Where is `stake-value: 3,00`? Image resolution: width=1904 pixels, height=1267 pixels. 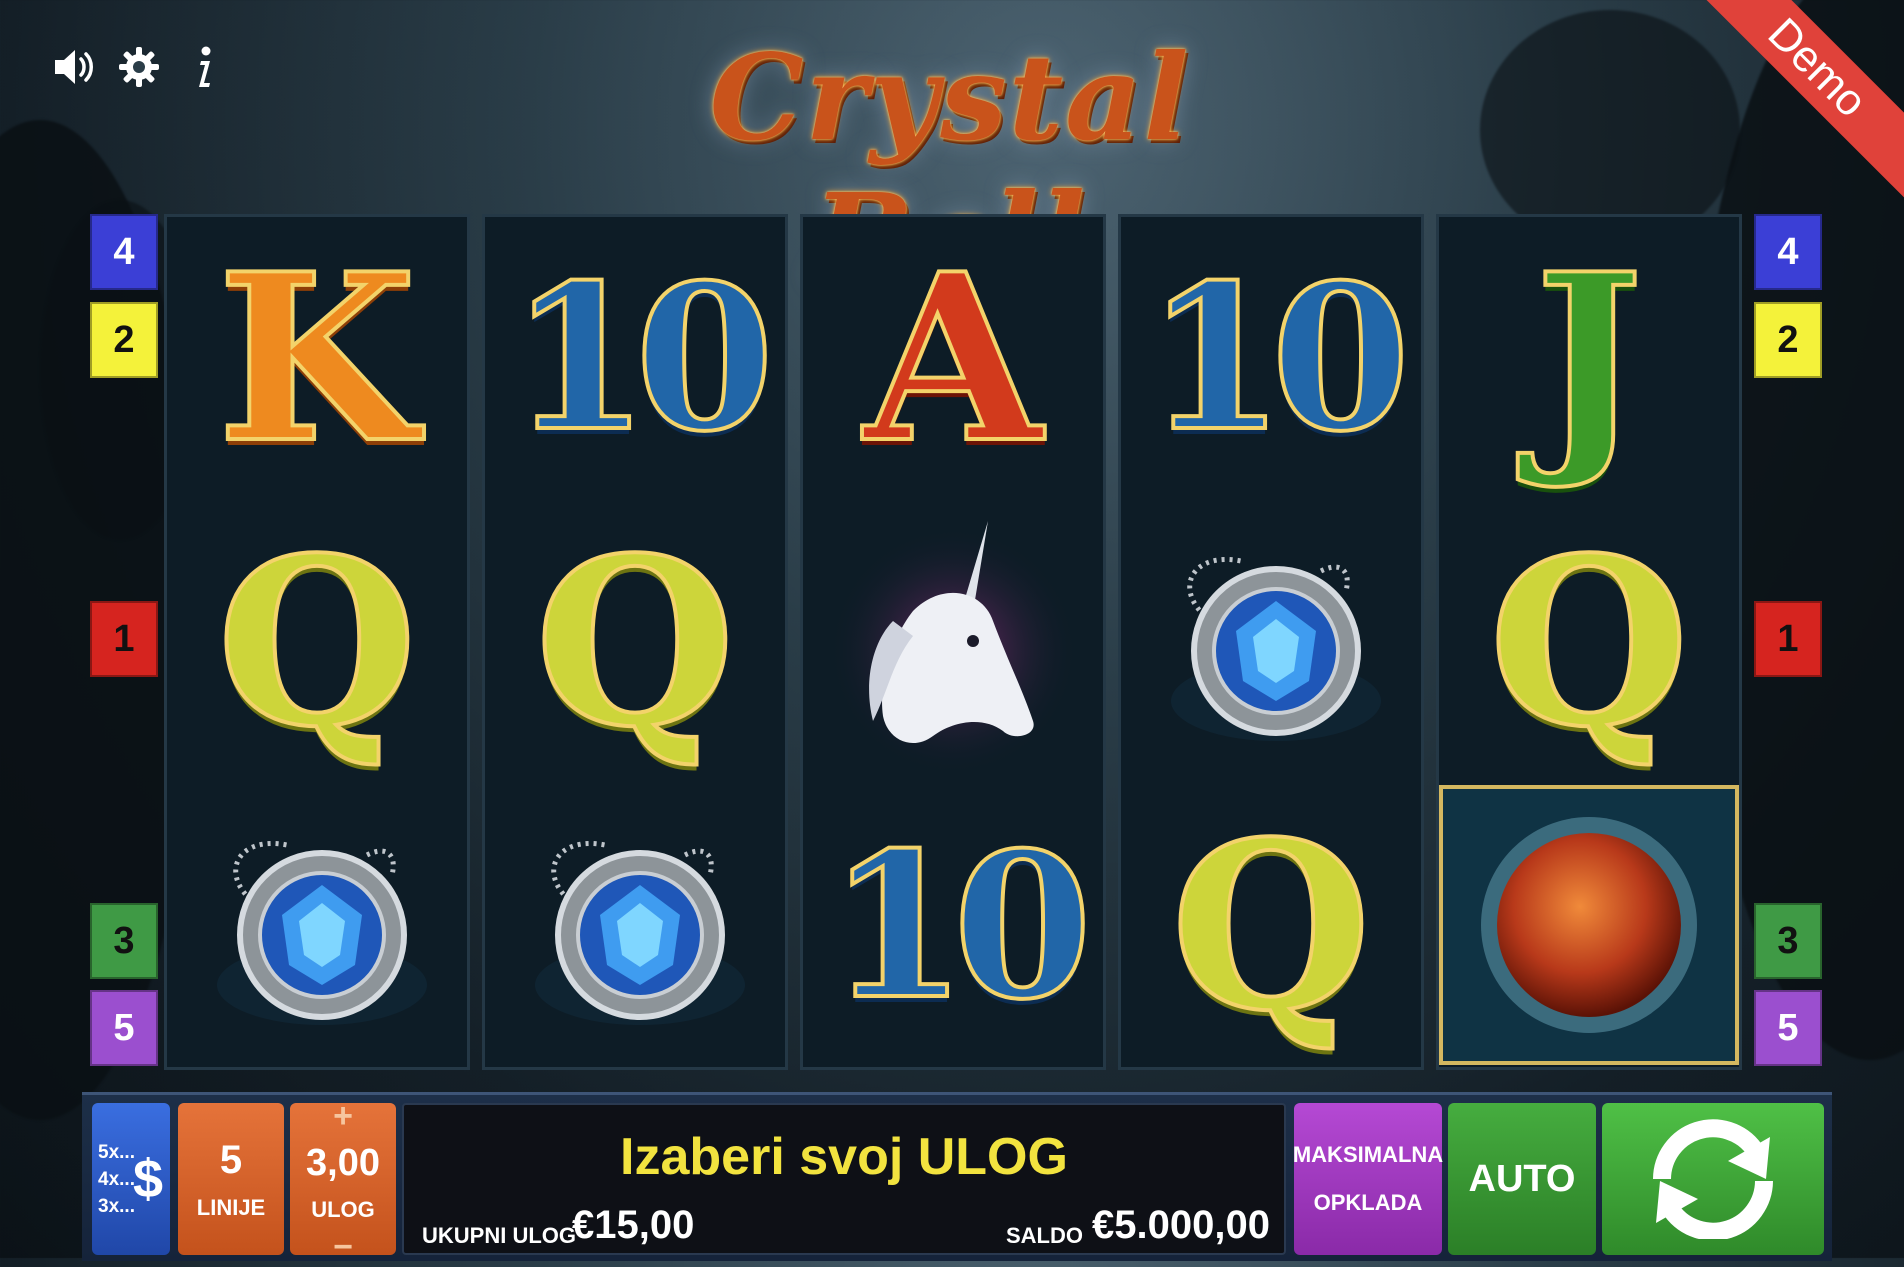 stake-value: 3,00 is located at coordinates (343, 1162).